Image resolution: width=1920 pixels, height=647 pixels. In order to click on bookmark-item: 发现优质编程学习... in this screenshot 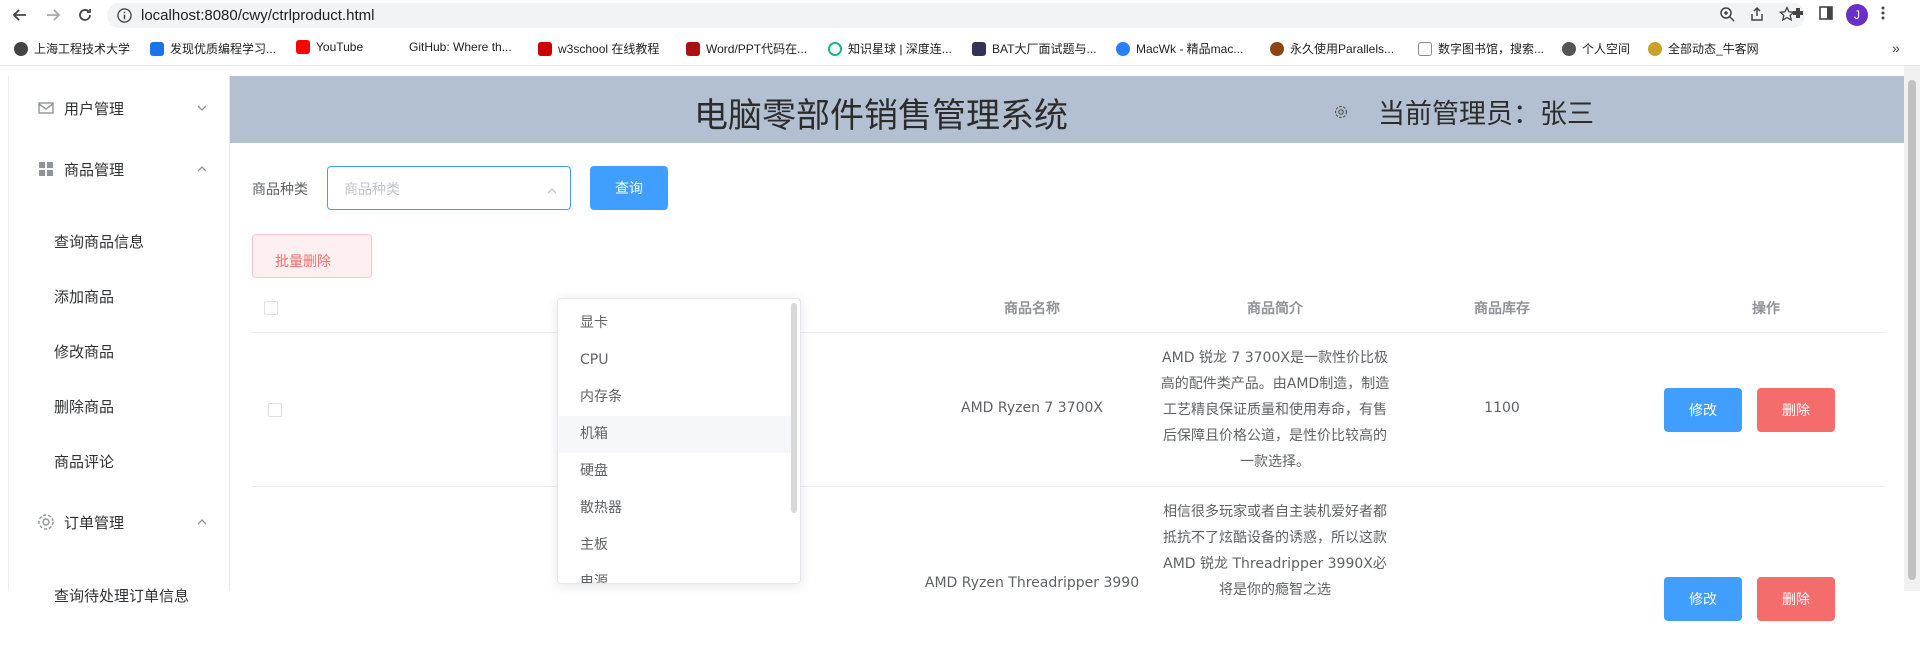, I will do `click(213, 48)`.